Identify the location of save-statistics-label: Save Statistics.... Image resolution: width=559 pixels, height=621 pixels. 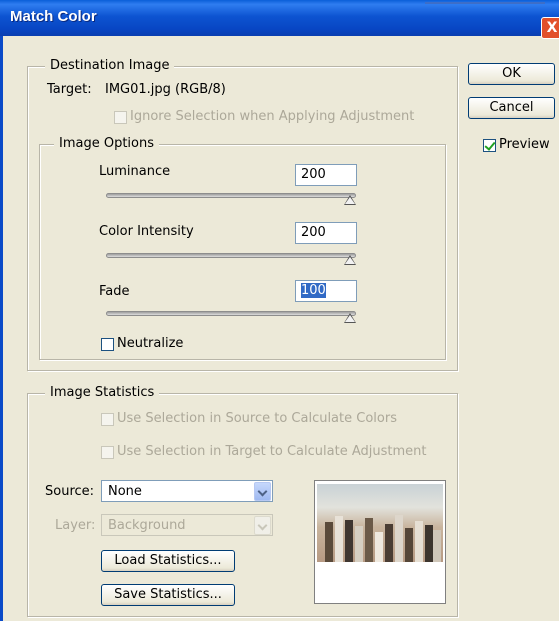
(168, 594).